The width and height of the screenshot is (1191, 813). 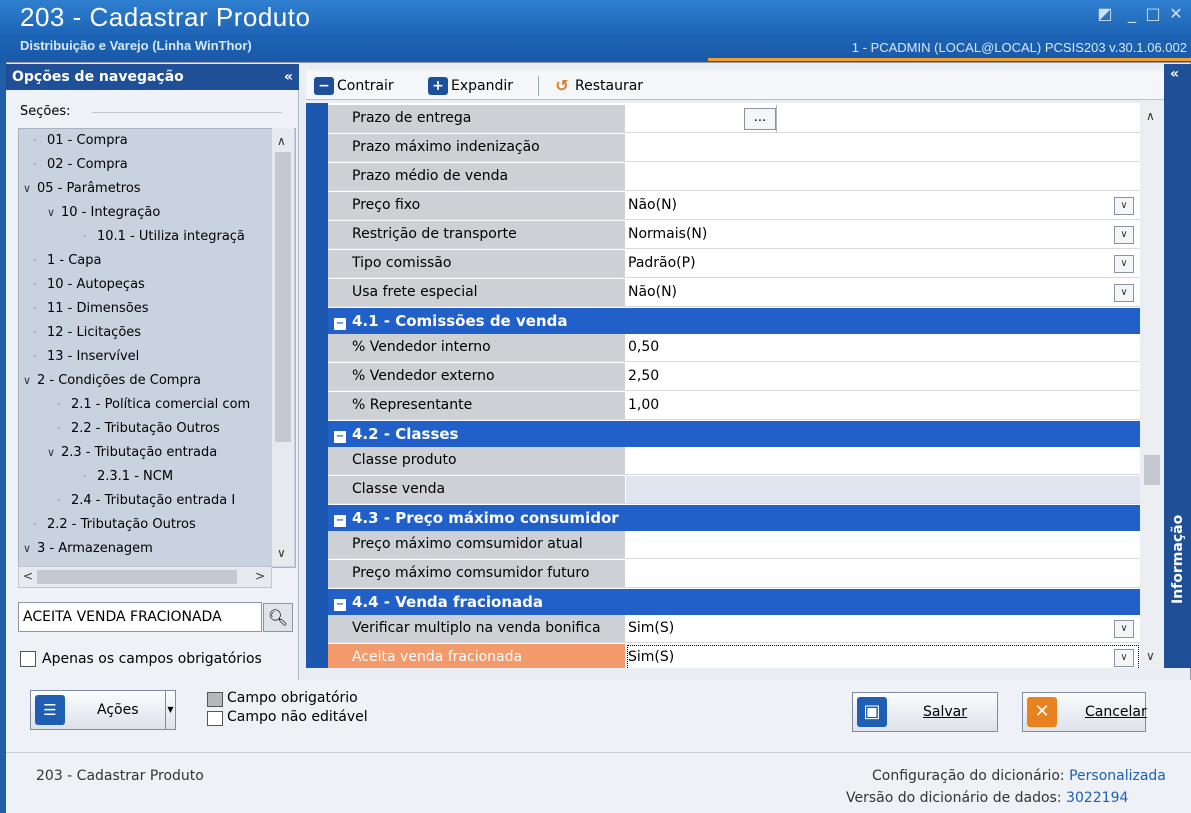 I want to click on property-row: Restrição de transporte Normais(N) ∨, so click(x=734, y=235).